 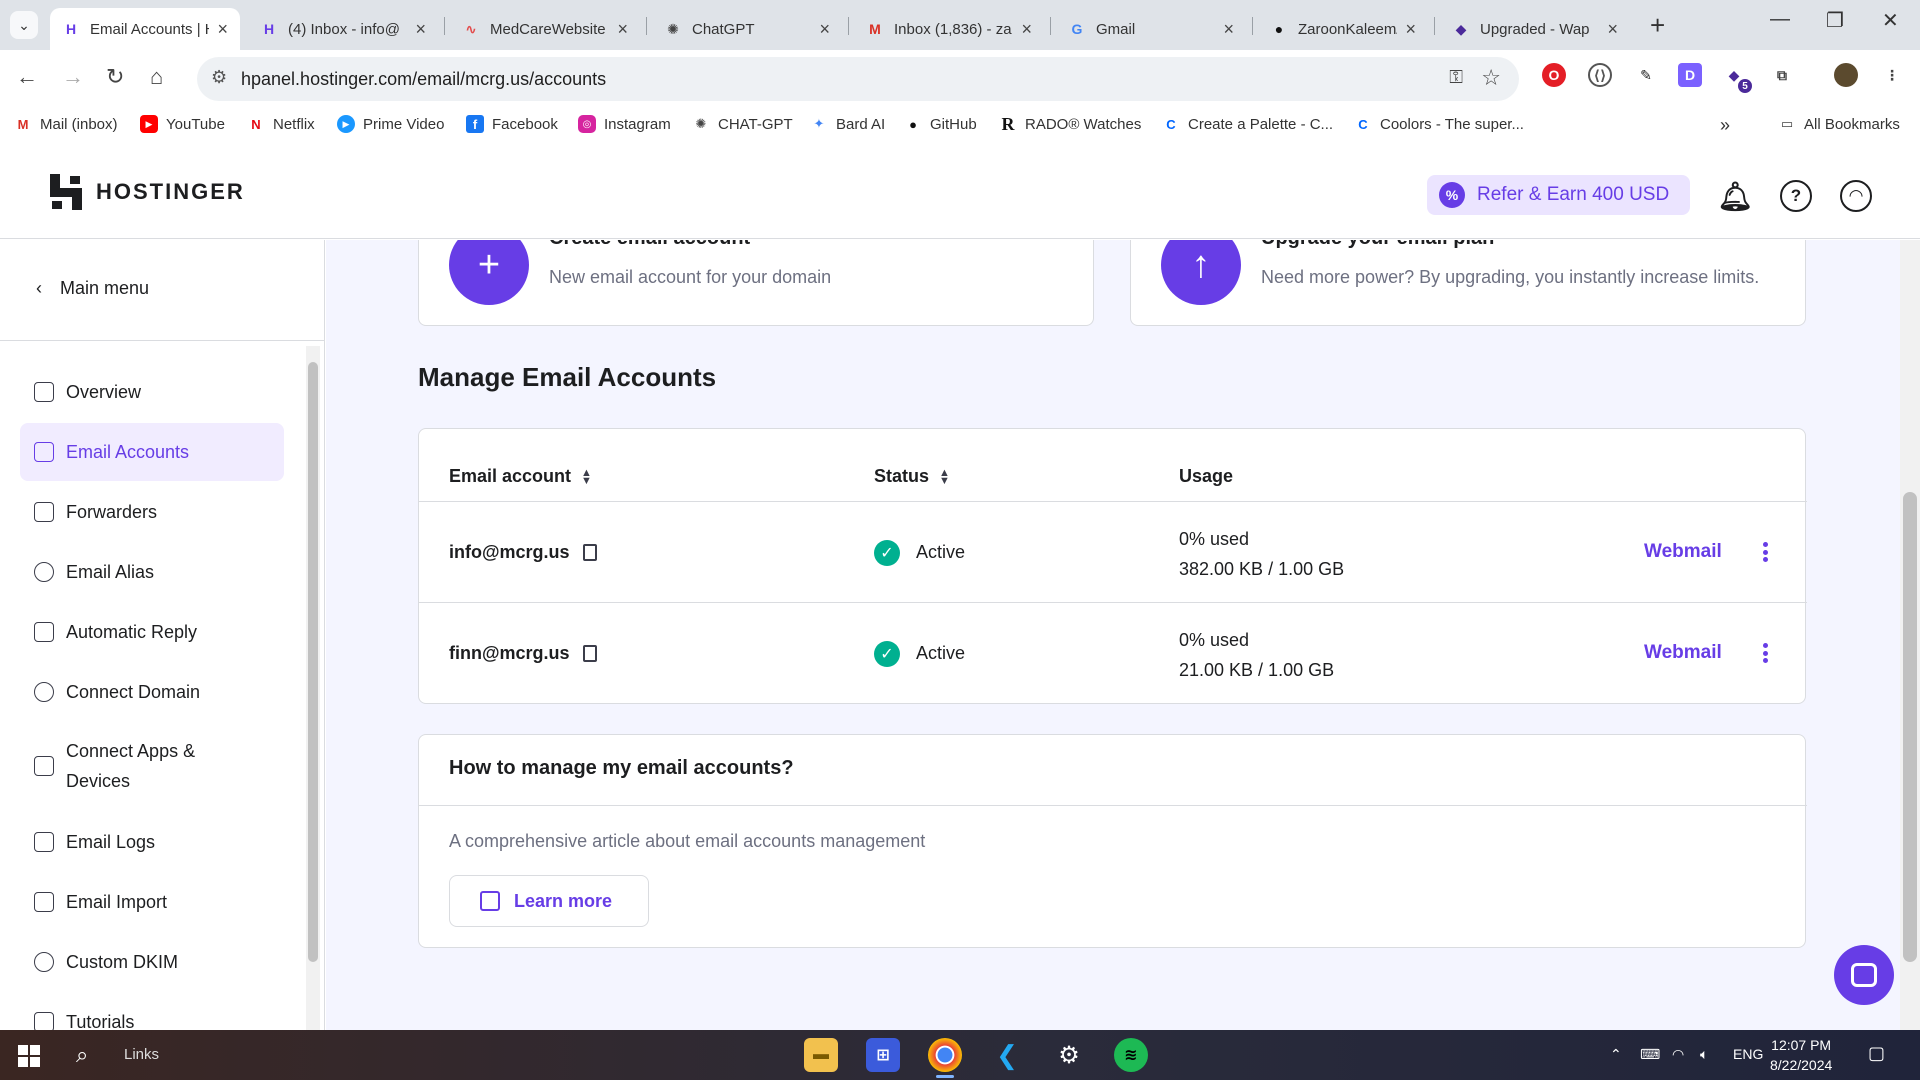 I want to click on home-icon: ⌂, so click(x=156, y=77).